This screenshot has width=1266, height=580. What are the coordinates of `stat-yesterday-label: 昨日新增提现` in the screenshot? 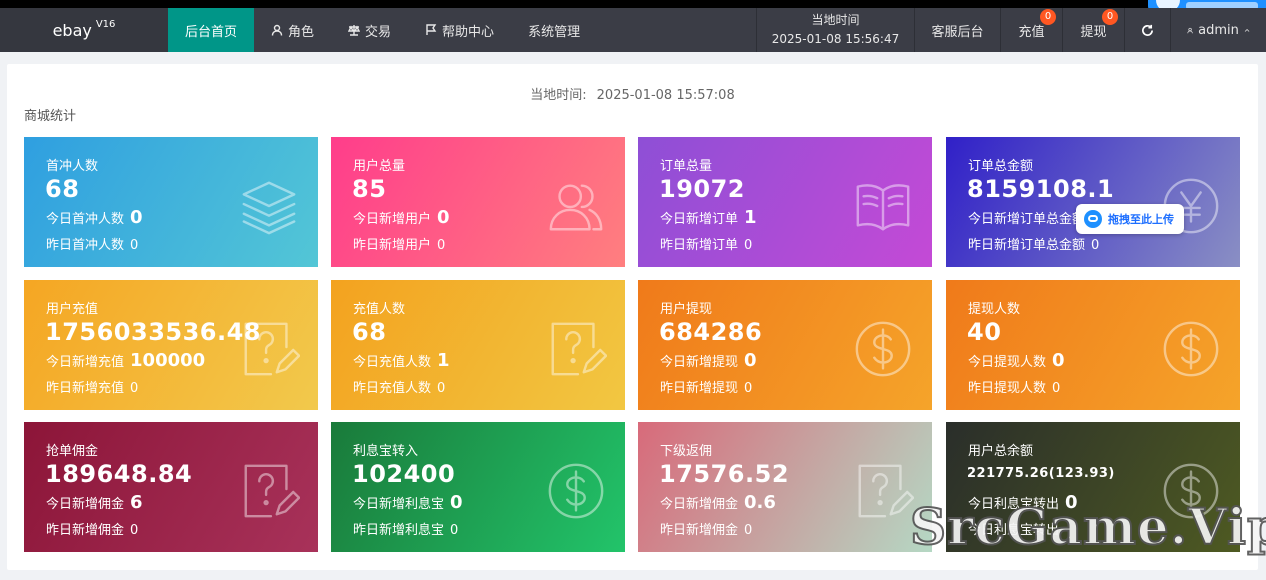 It's located at (699, 388).